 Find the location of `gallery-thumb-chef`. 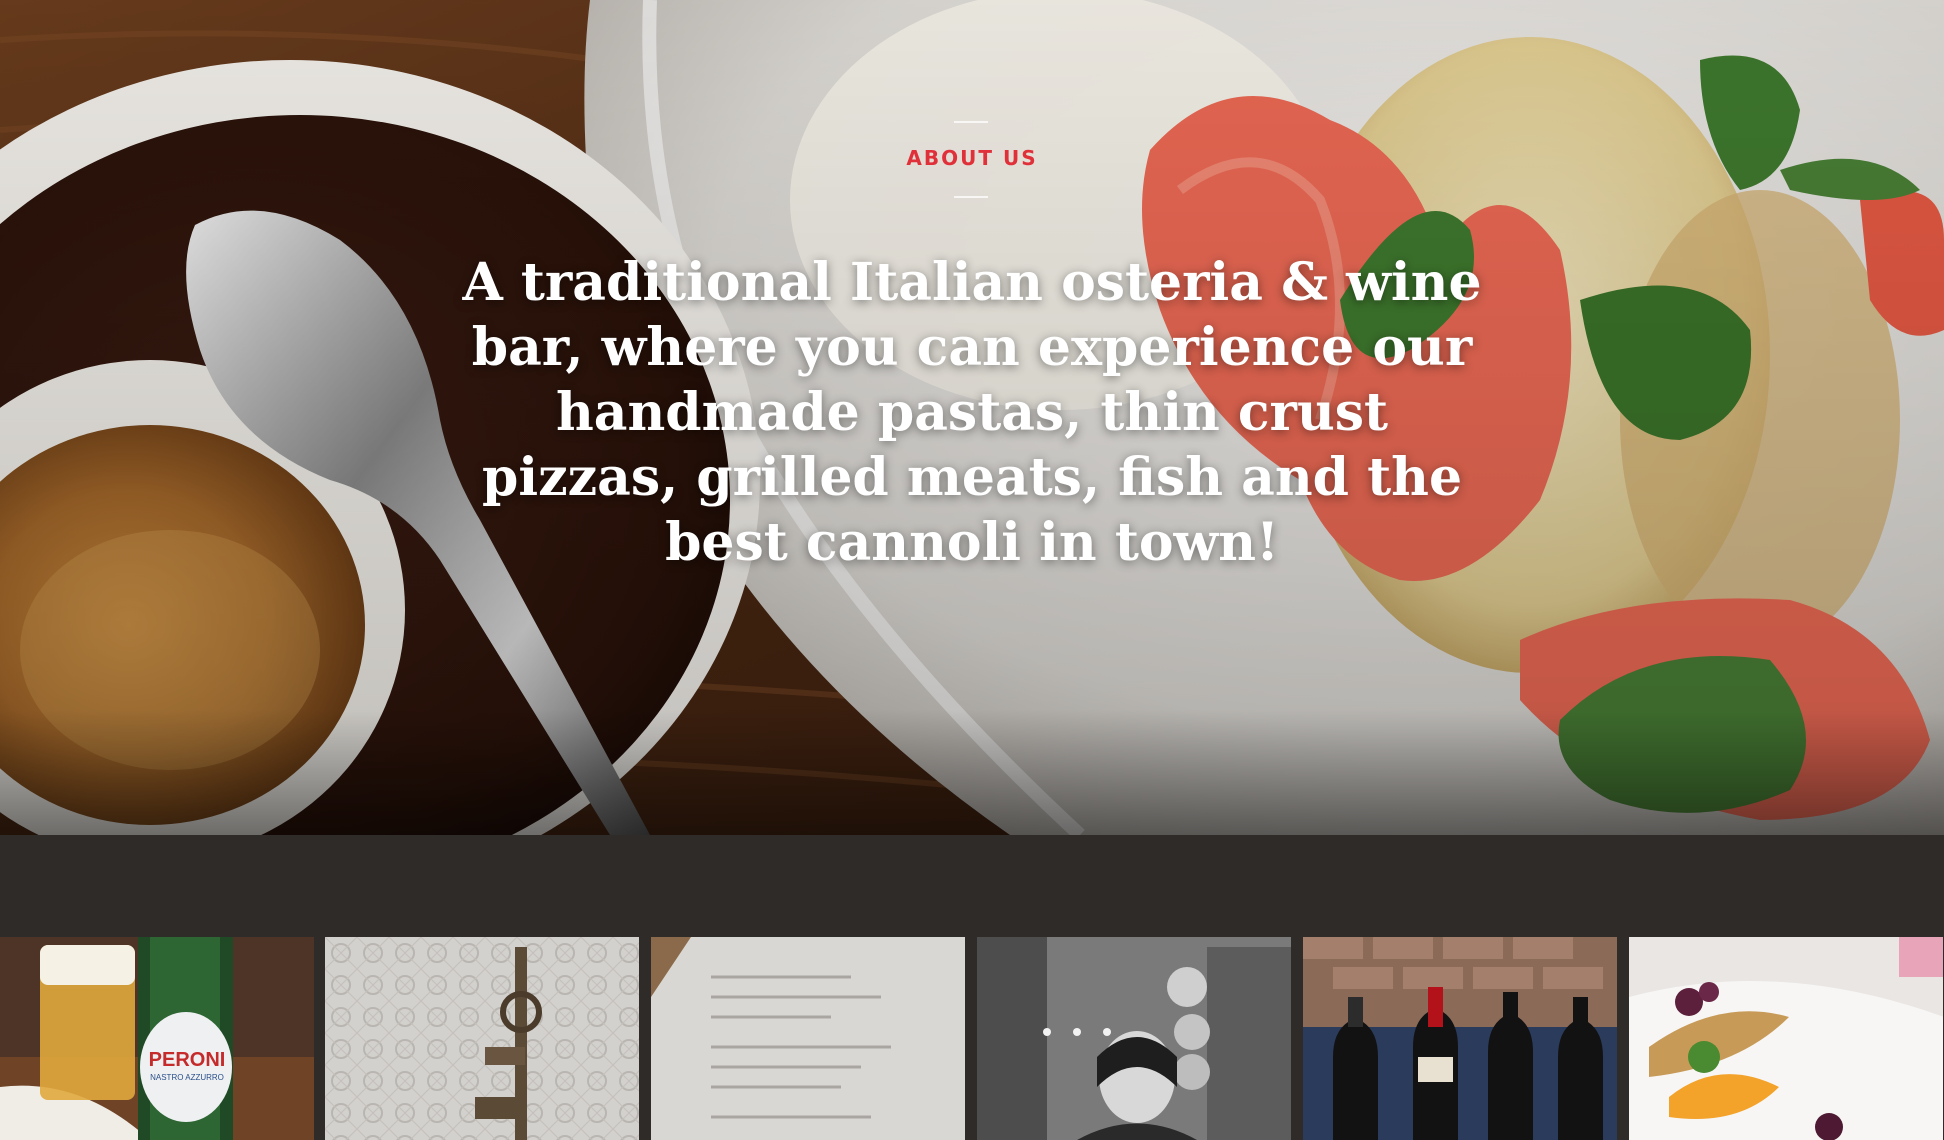

gallery-thumb-chef is located at coordinates (1134, 1038).